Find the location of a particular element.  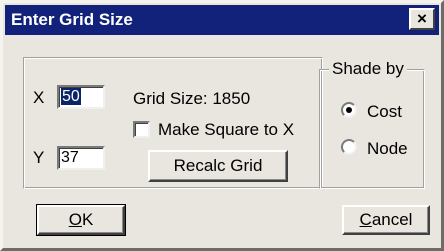

y-label: Y is located at coordinates (39, 157).